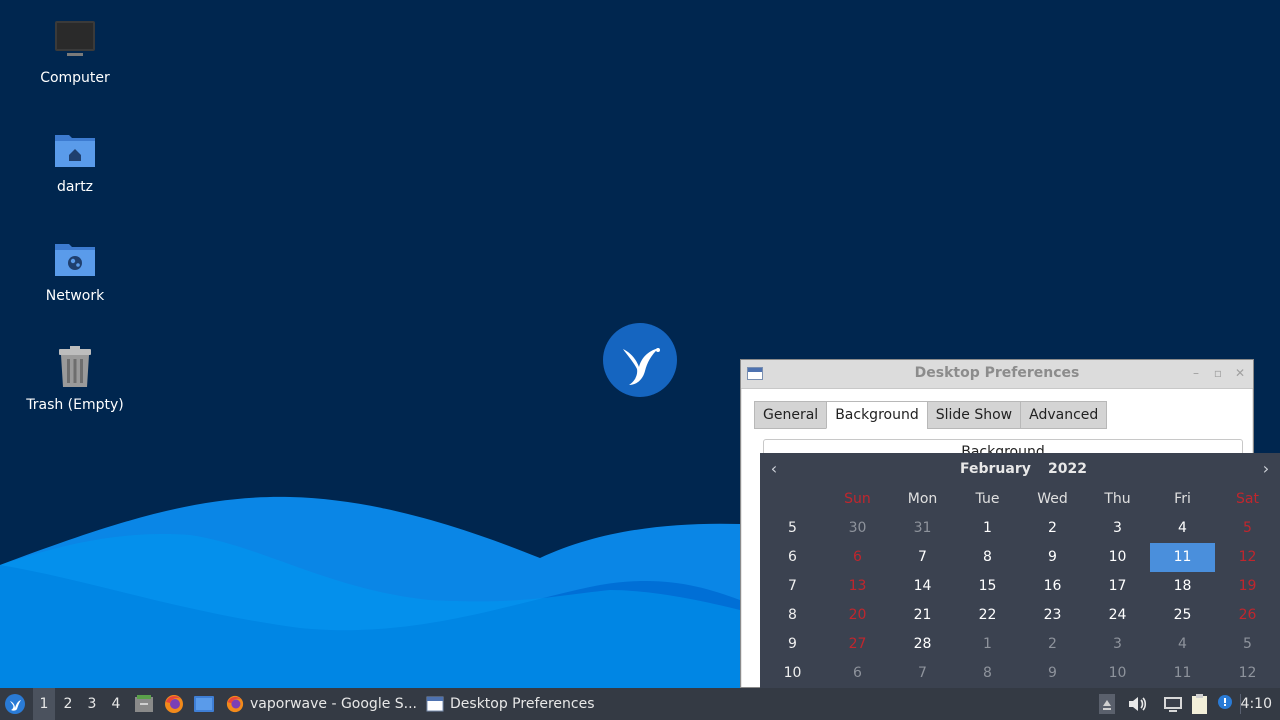  What do you see at coordinates (857, 644) in the screenshot?
I see `calendar-day: 27` at bounding box center [857, 644].